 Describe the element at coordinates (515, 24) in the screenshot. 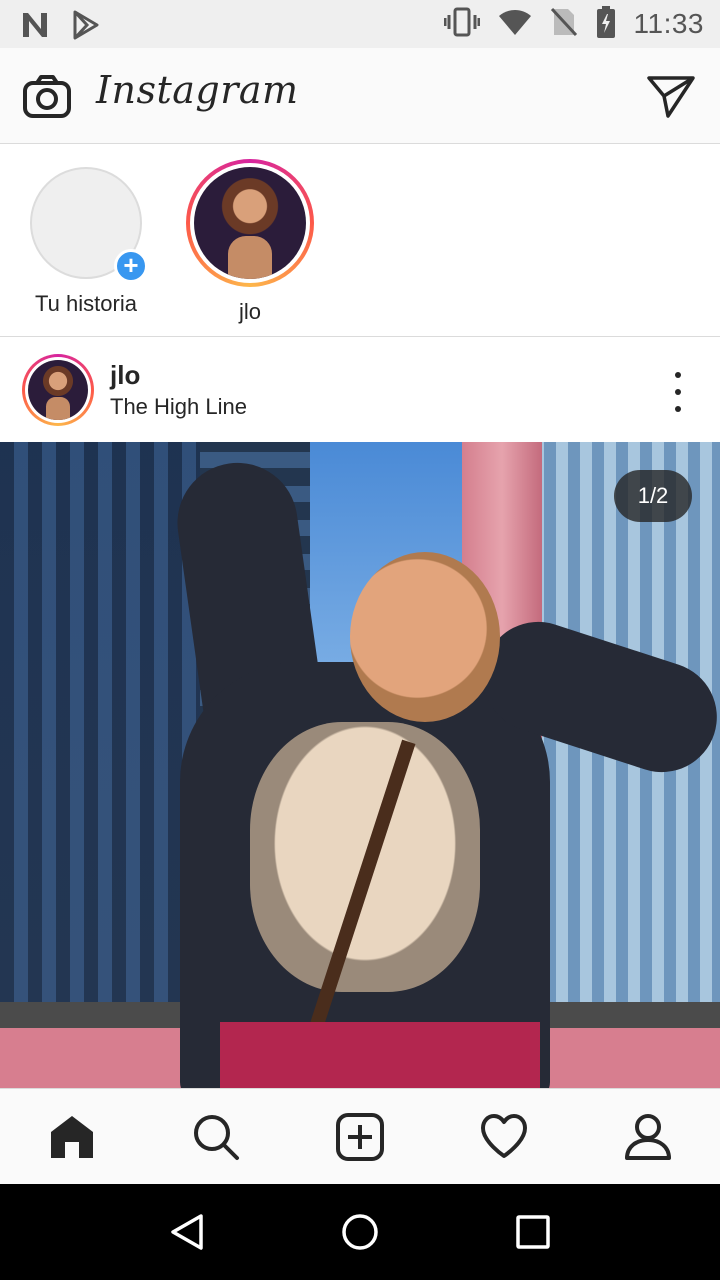

I see `wifi-icon` at that location.